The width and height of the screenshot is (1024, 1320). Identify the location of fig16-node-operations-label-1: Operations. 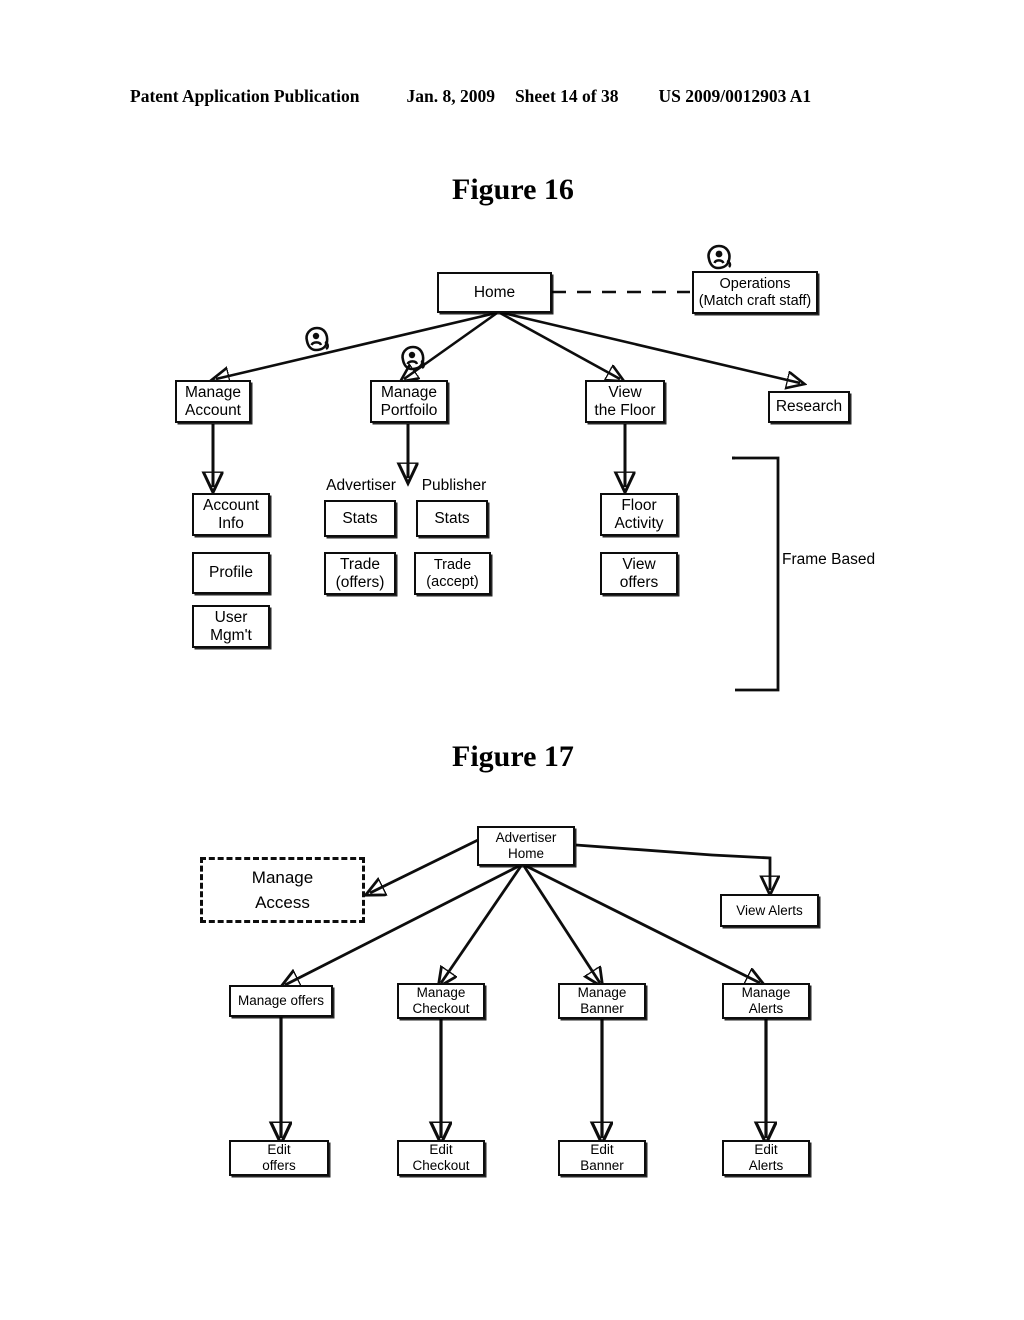
(755, 283).